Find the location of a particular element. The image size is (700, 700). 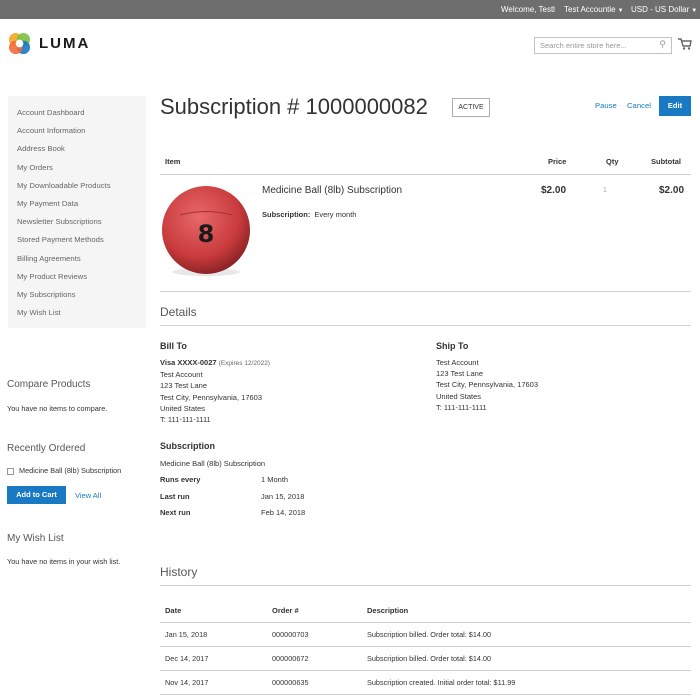

product-name: Medicine Ball (8lb) Subscription is located at coordinates (332, 190).